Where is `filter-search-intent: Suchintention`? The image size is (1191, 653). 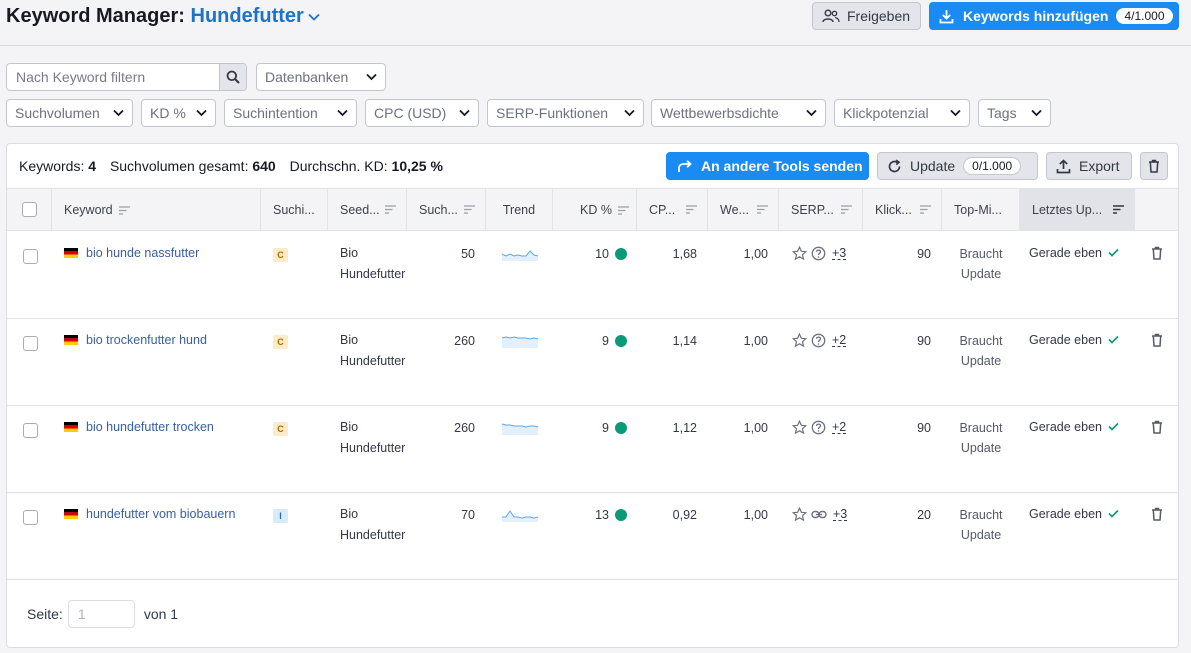 filter-search-intent: Suchintention is located at coordinates (290, 113).